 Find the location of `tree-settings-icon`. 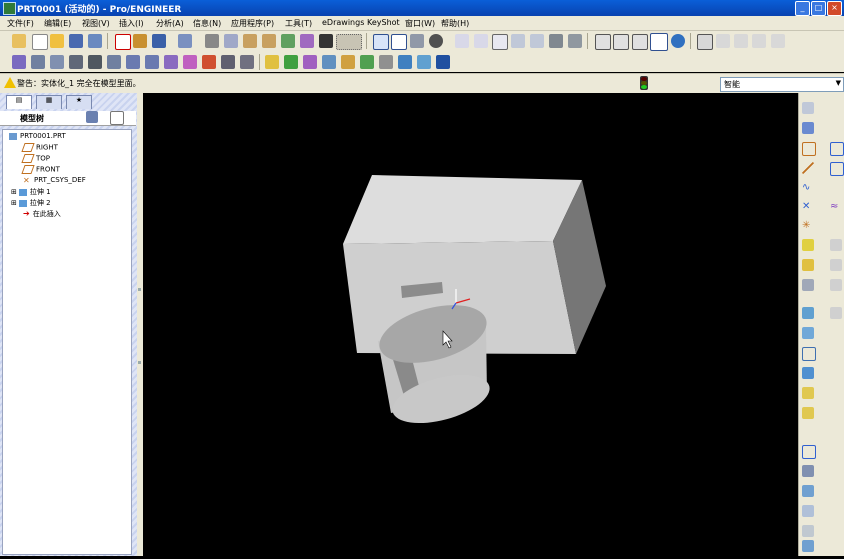

tree-settings-icon is located at coordinates (92, 117).